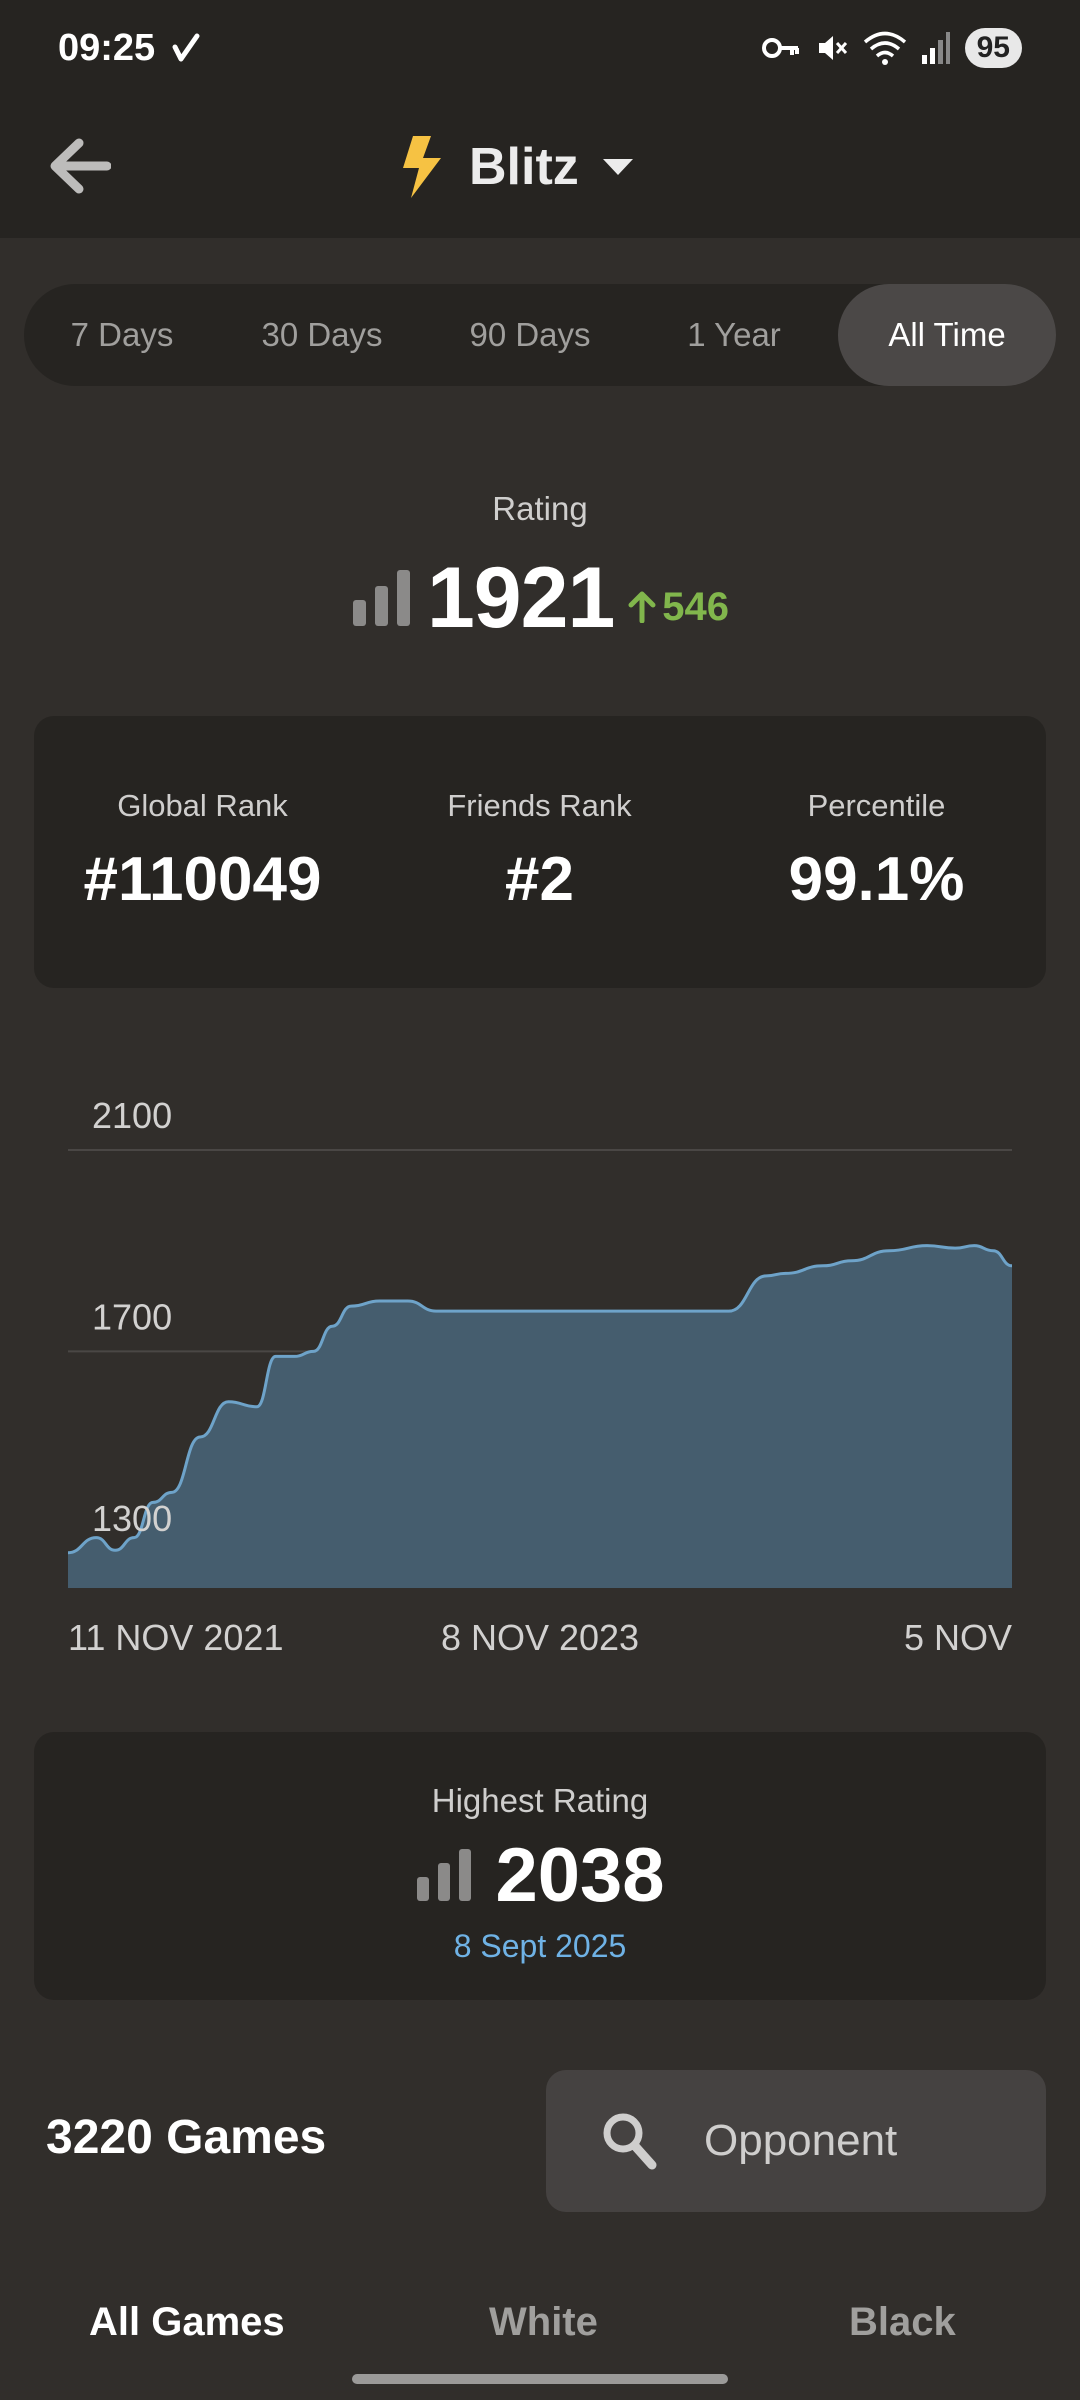 The image size is (1080, 2400). Describe the element at coordinates (322, 335) in the screenshot. I see `tab-30-days: 30 Days` at that location.